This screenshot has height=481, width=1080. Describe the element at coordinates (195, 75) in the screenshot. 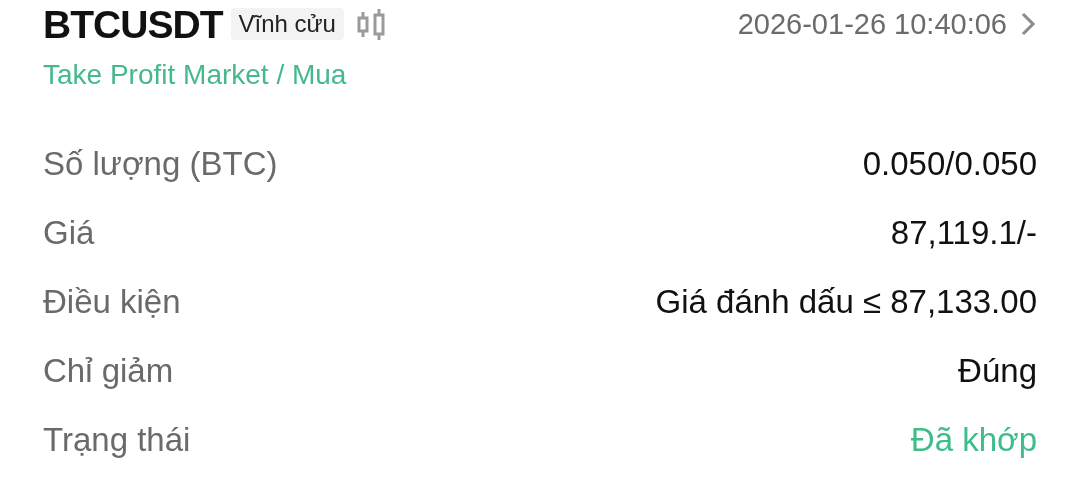

I see `order-type: Take Profit Market / Mua` at that location.